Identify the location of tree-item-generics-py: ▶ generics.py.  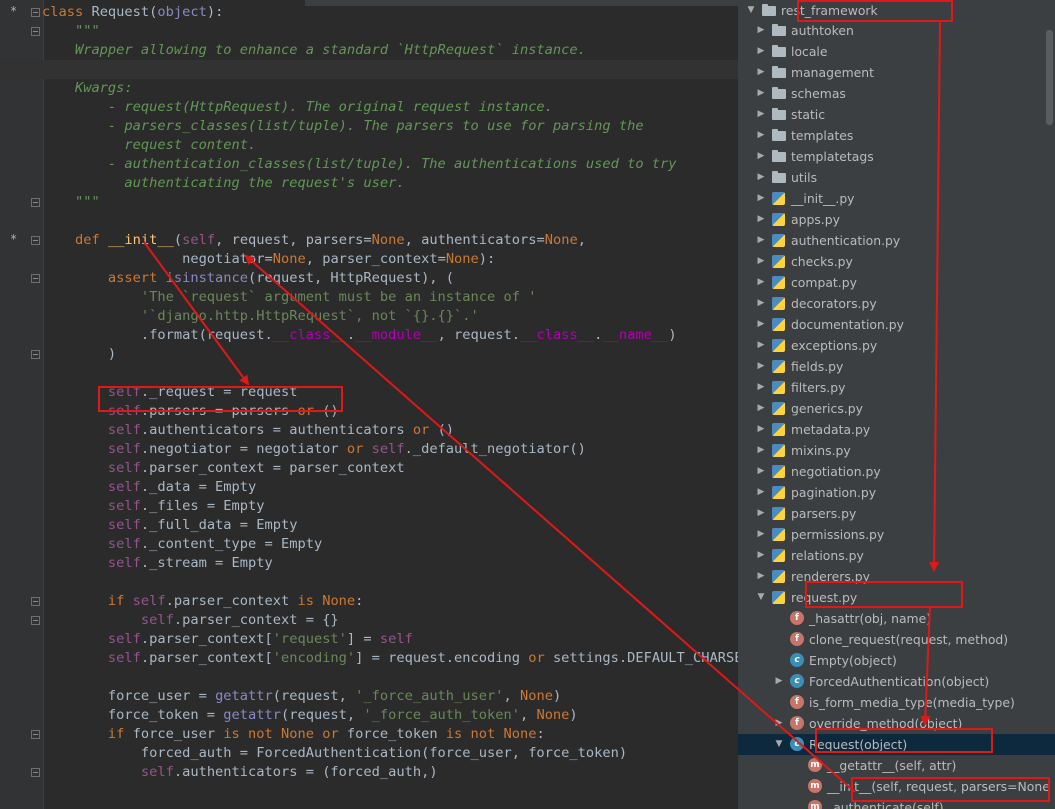
(896, 408).